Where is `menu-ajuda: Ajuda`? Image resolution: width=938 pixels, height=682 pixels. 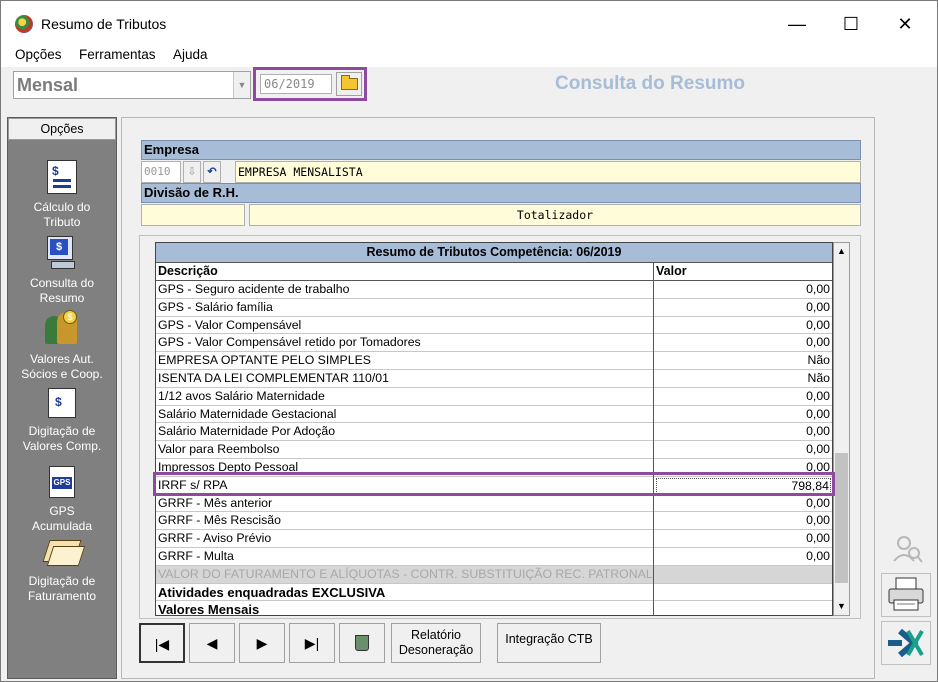
menu-ajuda: Ajuda is located at coordinates (190, 54).